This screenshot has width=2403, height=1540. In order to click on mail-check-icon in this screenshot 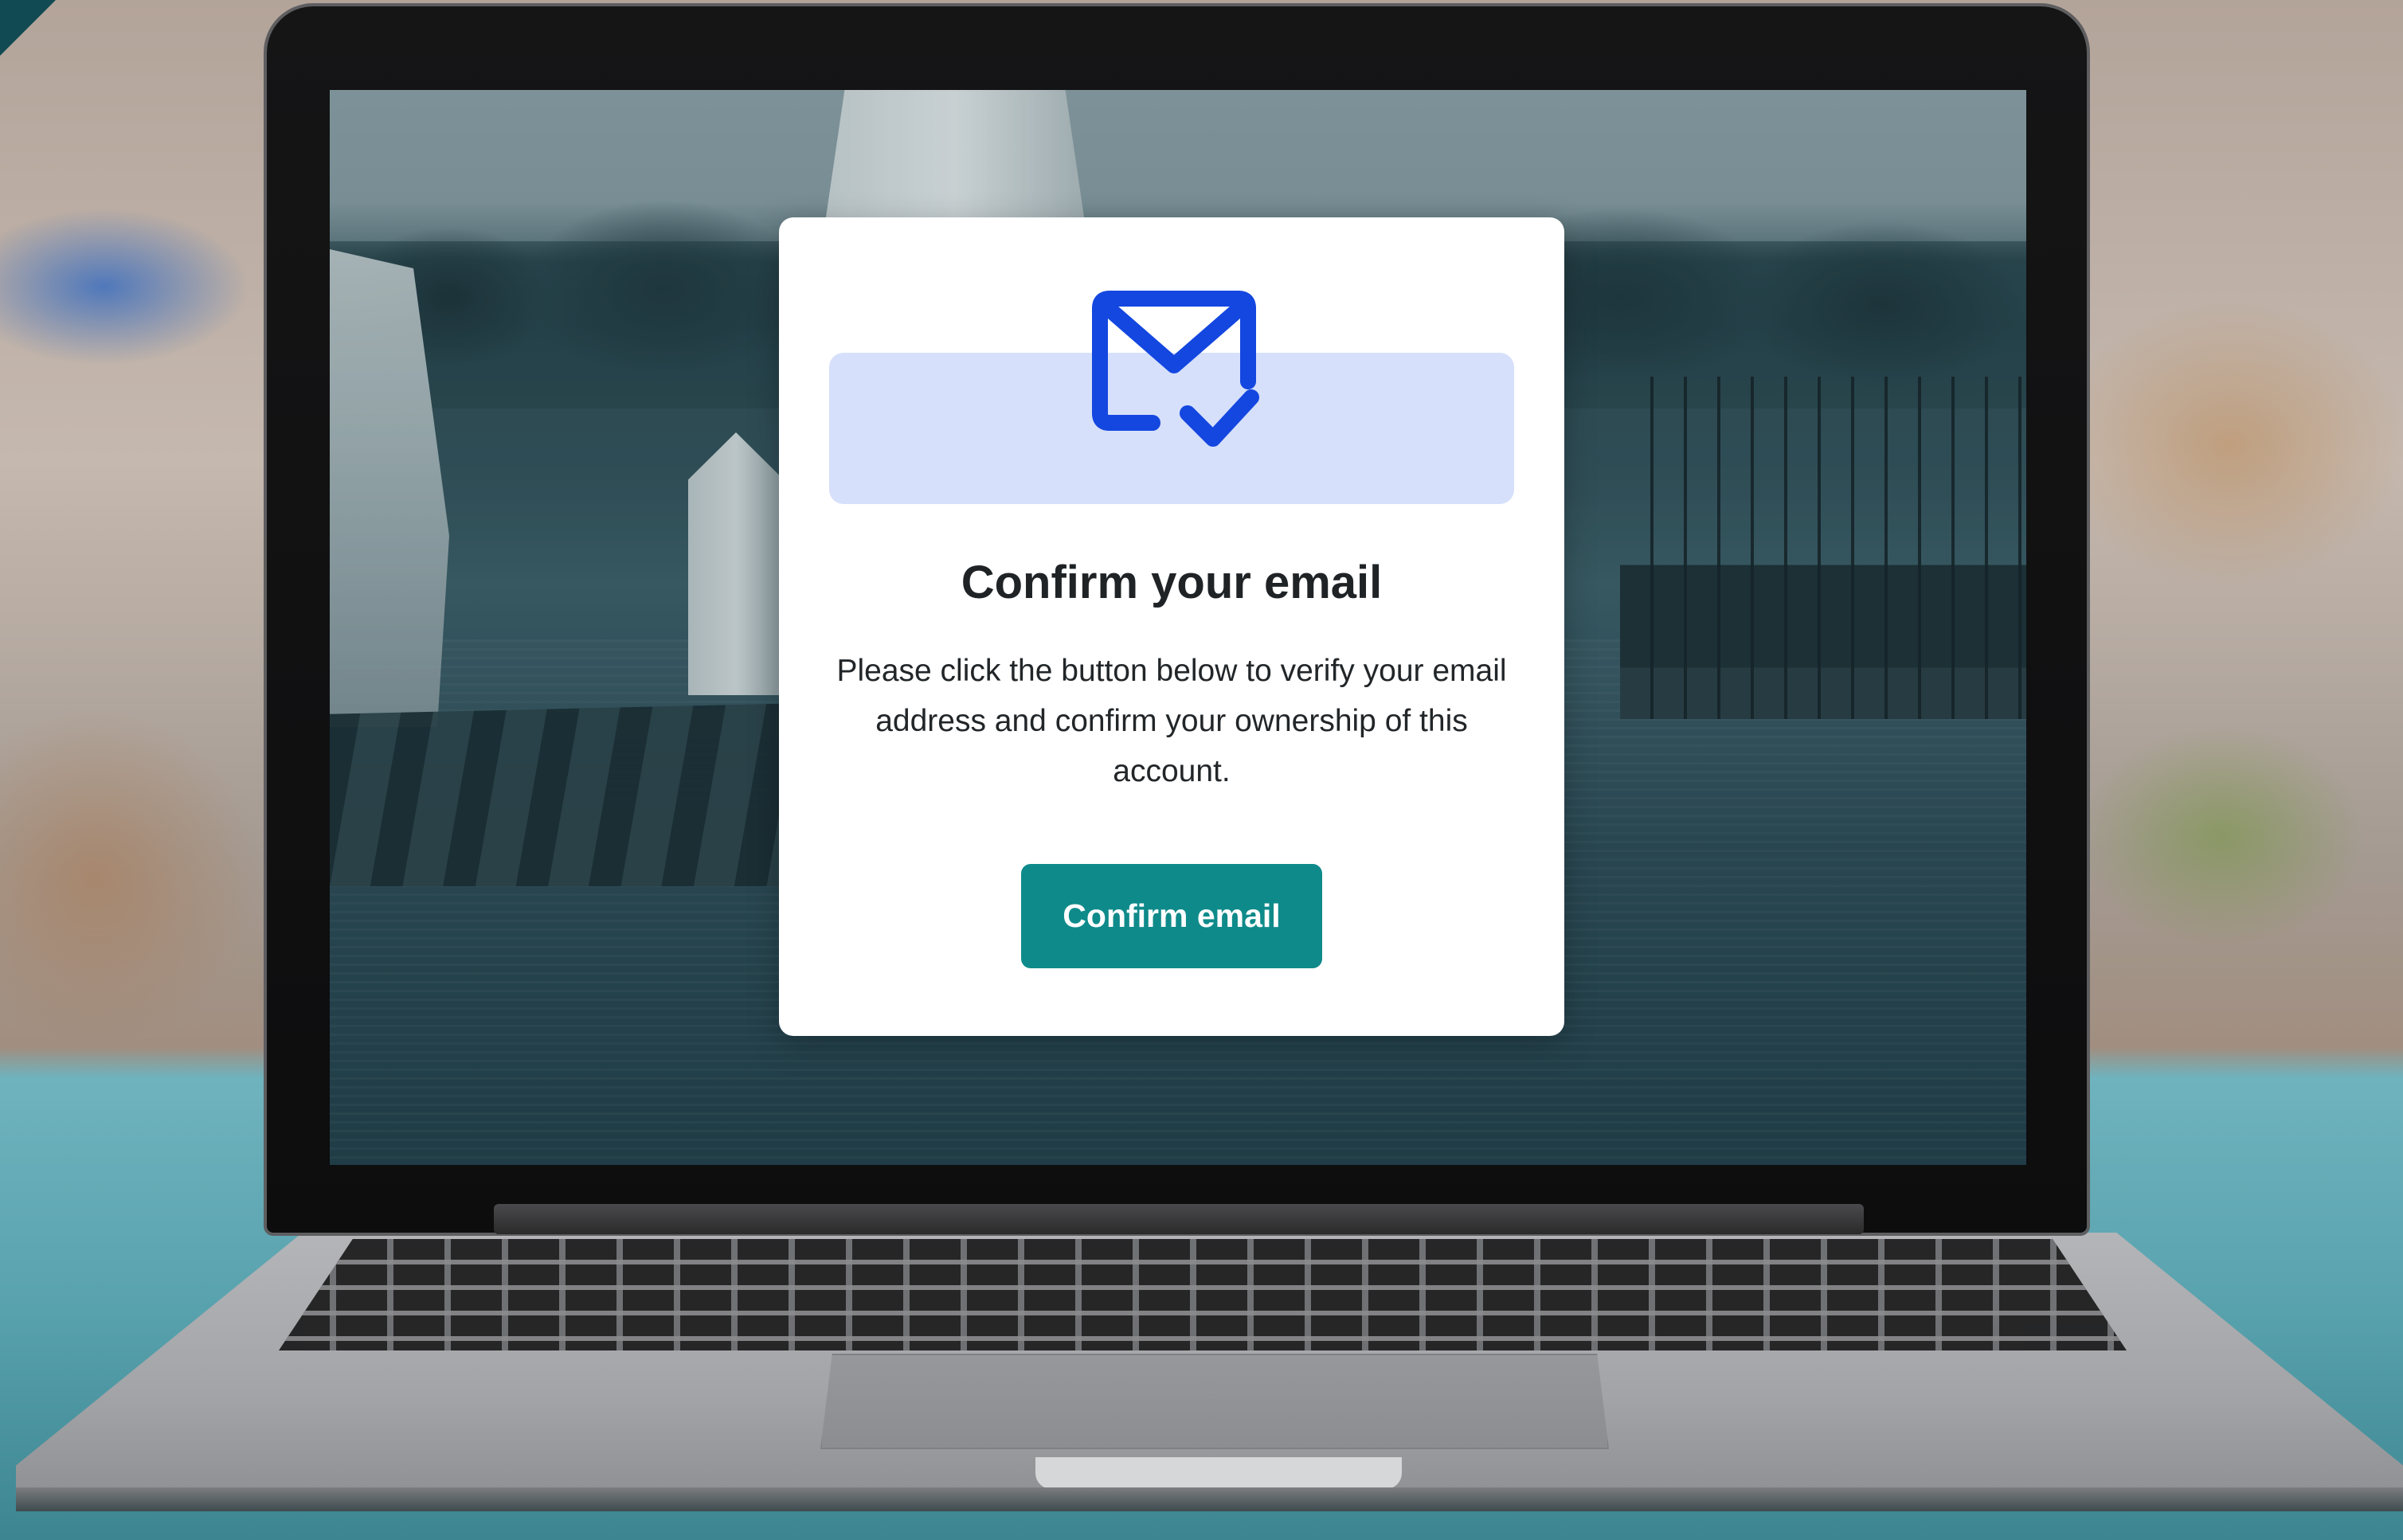, I will do `click(1175, 369)`.